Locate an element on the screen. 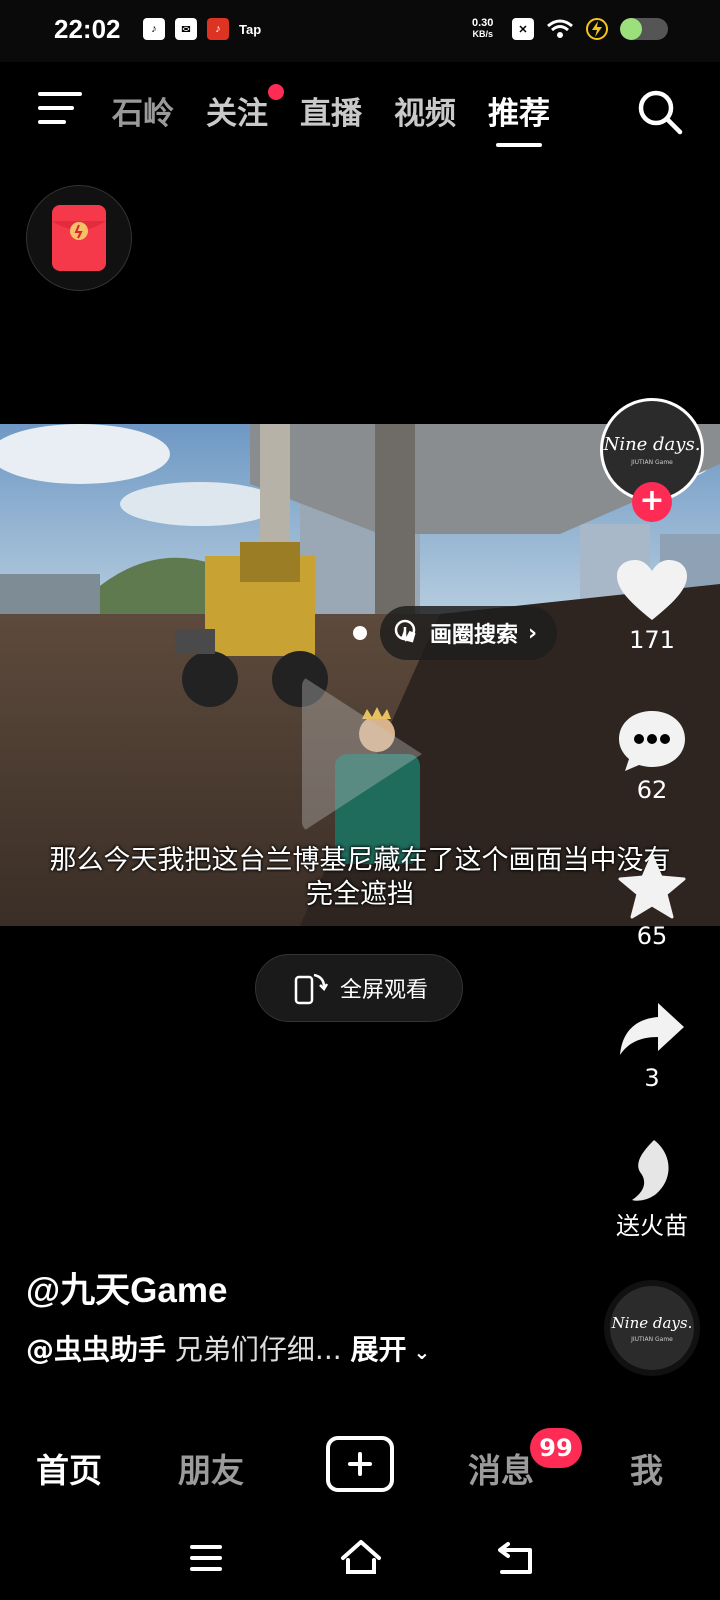 This screenshot has height=1600, width=720. net-speed-unit: KB/s is located at coordinates (482, 34).